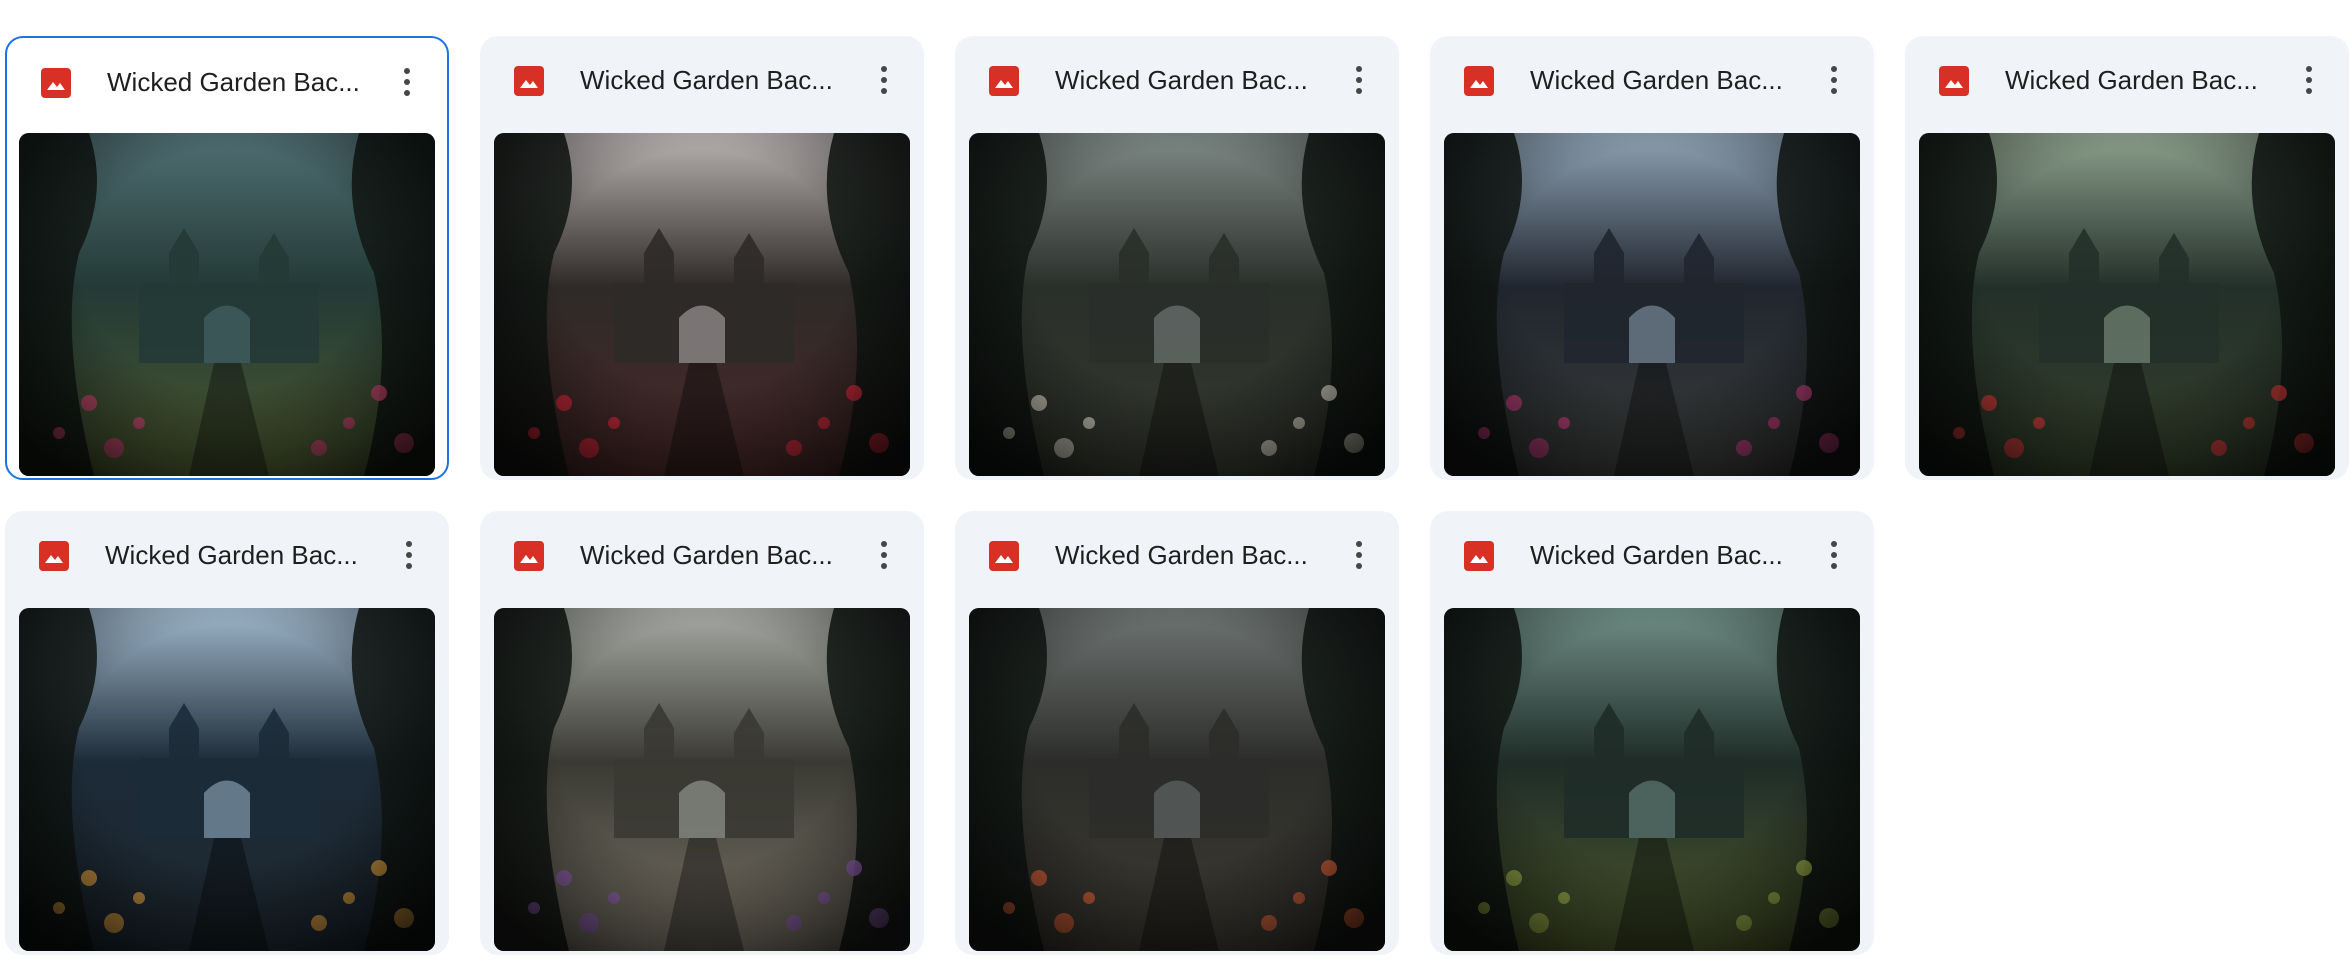 The width and height of the screenshot is (2350, 972). I want to click on wicked-garden-arch-thumbnail, so click(702, 304).